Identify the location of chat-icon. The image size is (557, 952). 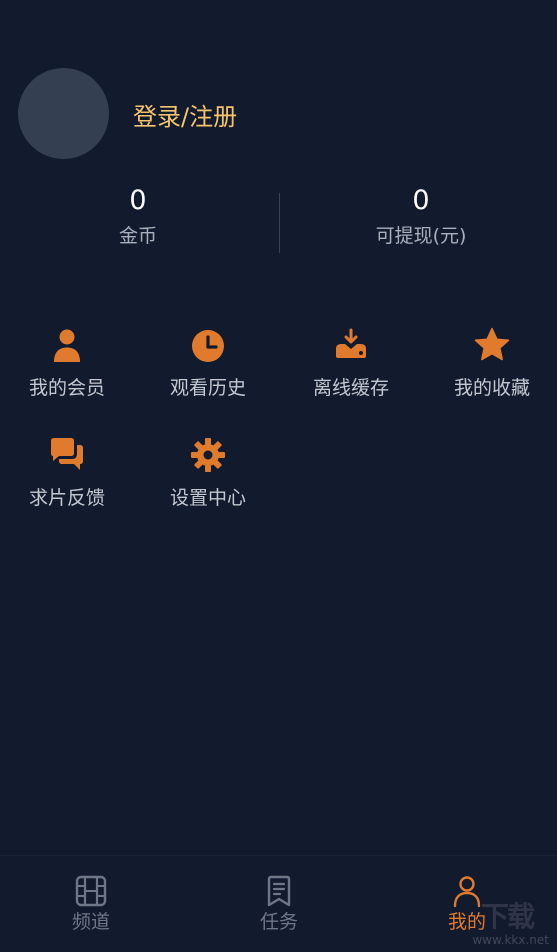
(67, 454).